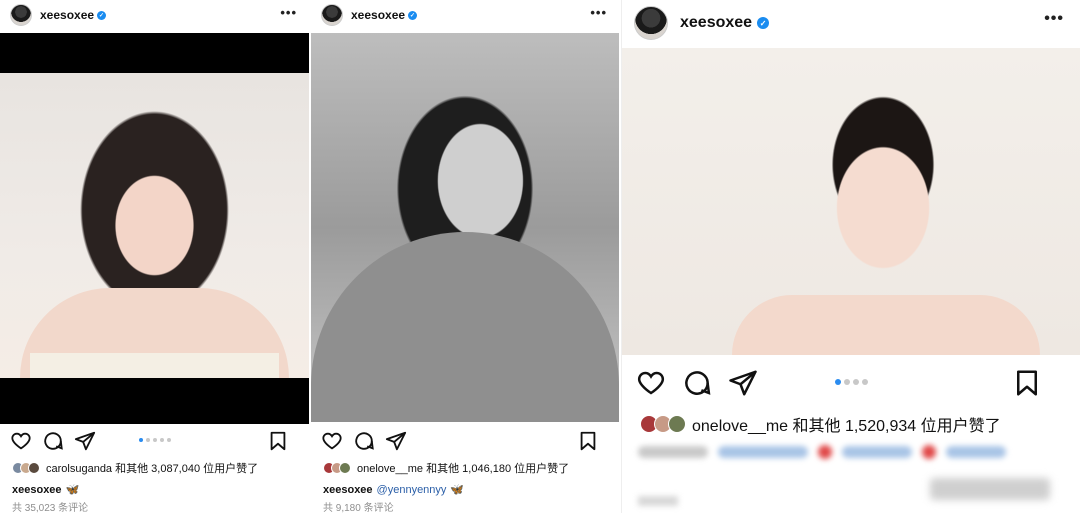 The image size is (1080, 513). I want to click on view-comments-link: 共 9,180 条评论, so click(358, 506).